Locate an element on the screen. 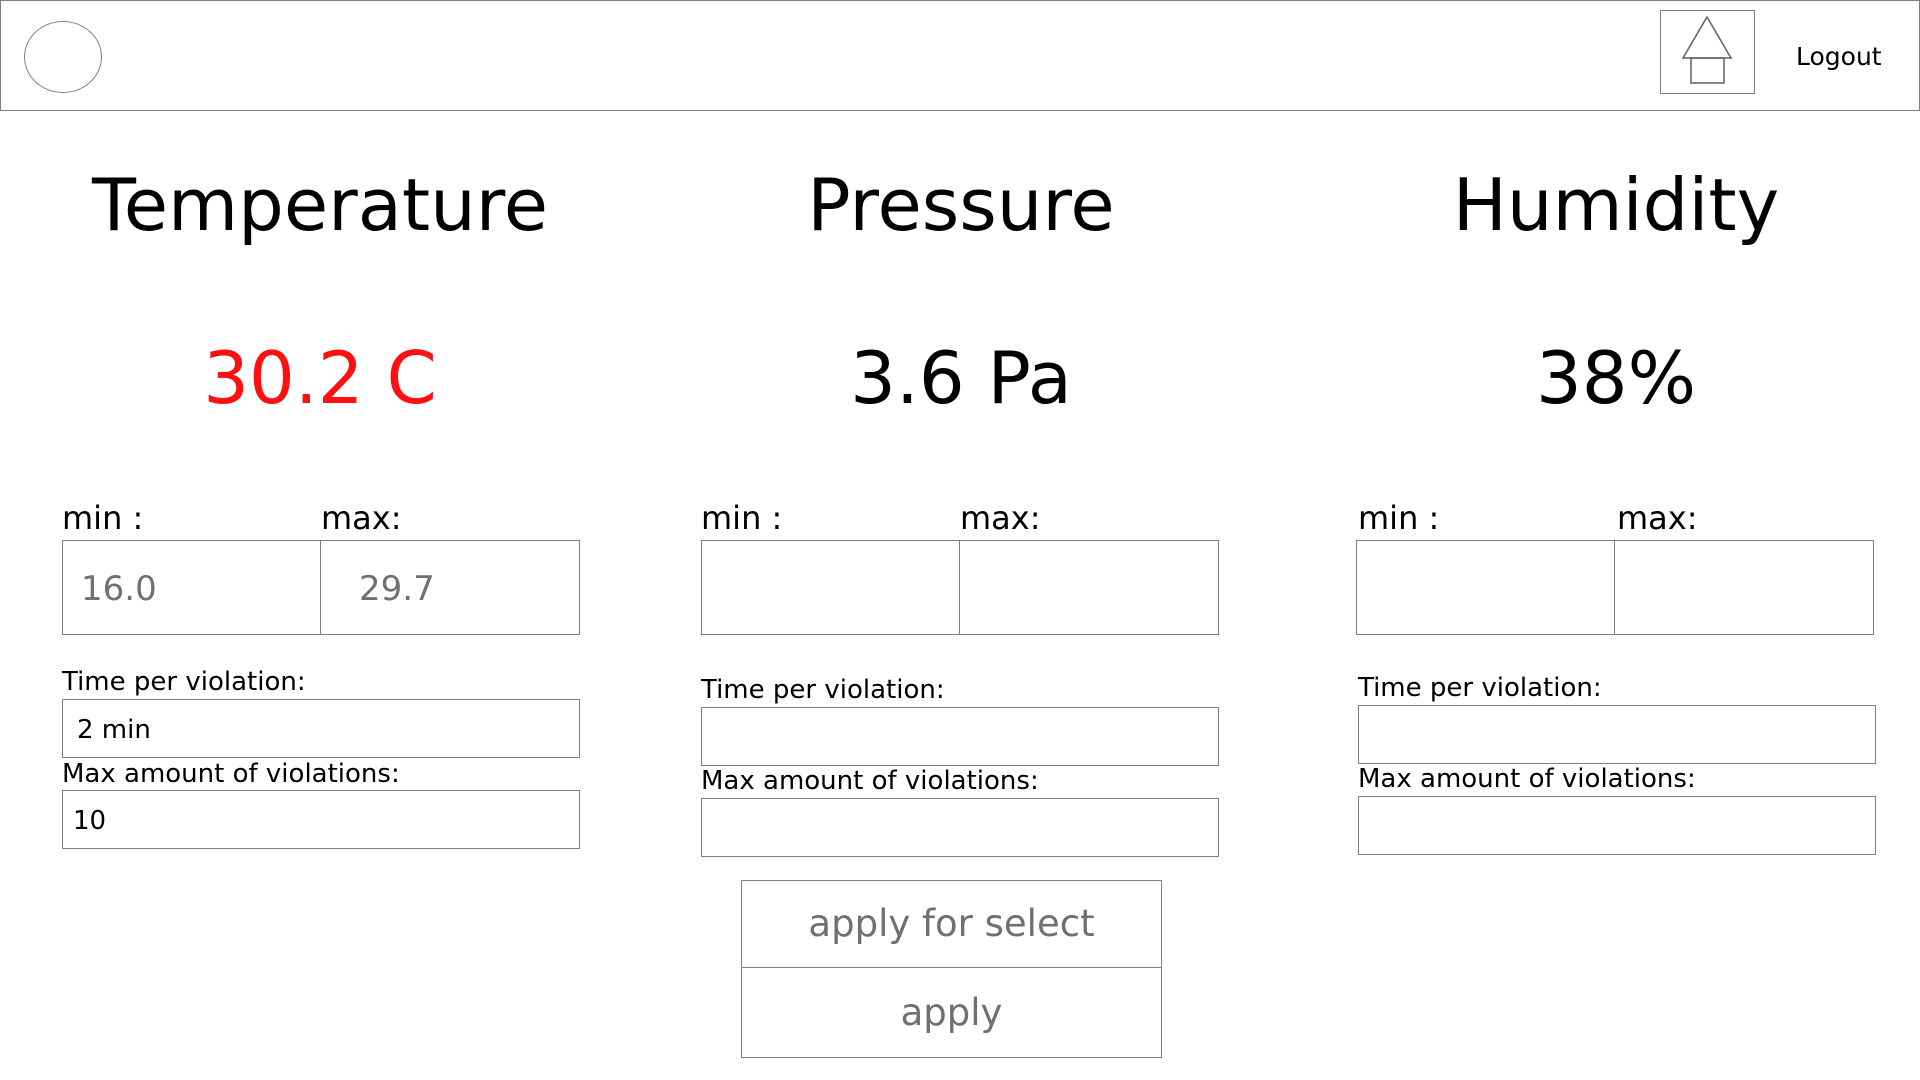 Image resolution: width=1920 pixels, height=1080 pixels. pressure-time-label: Time per violation: is located at coordinates (823, 690).